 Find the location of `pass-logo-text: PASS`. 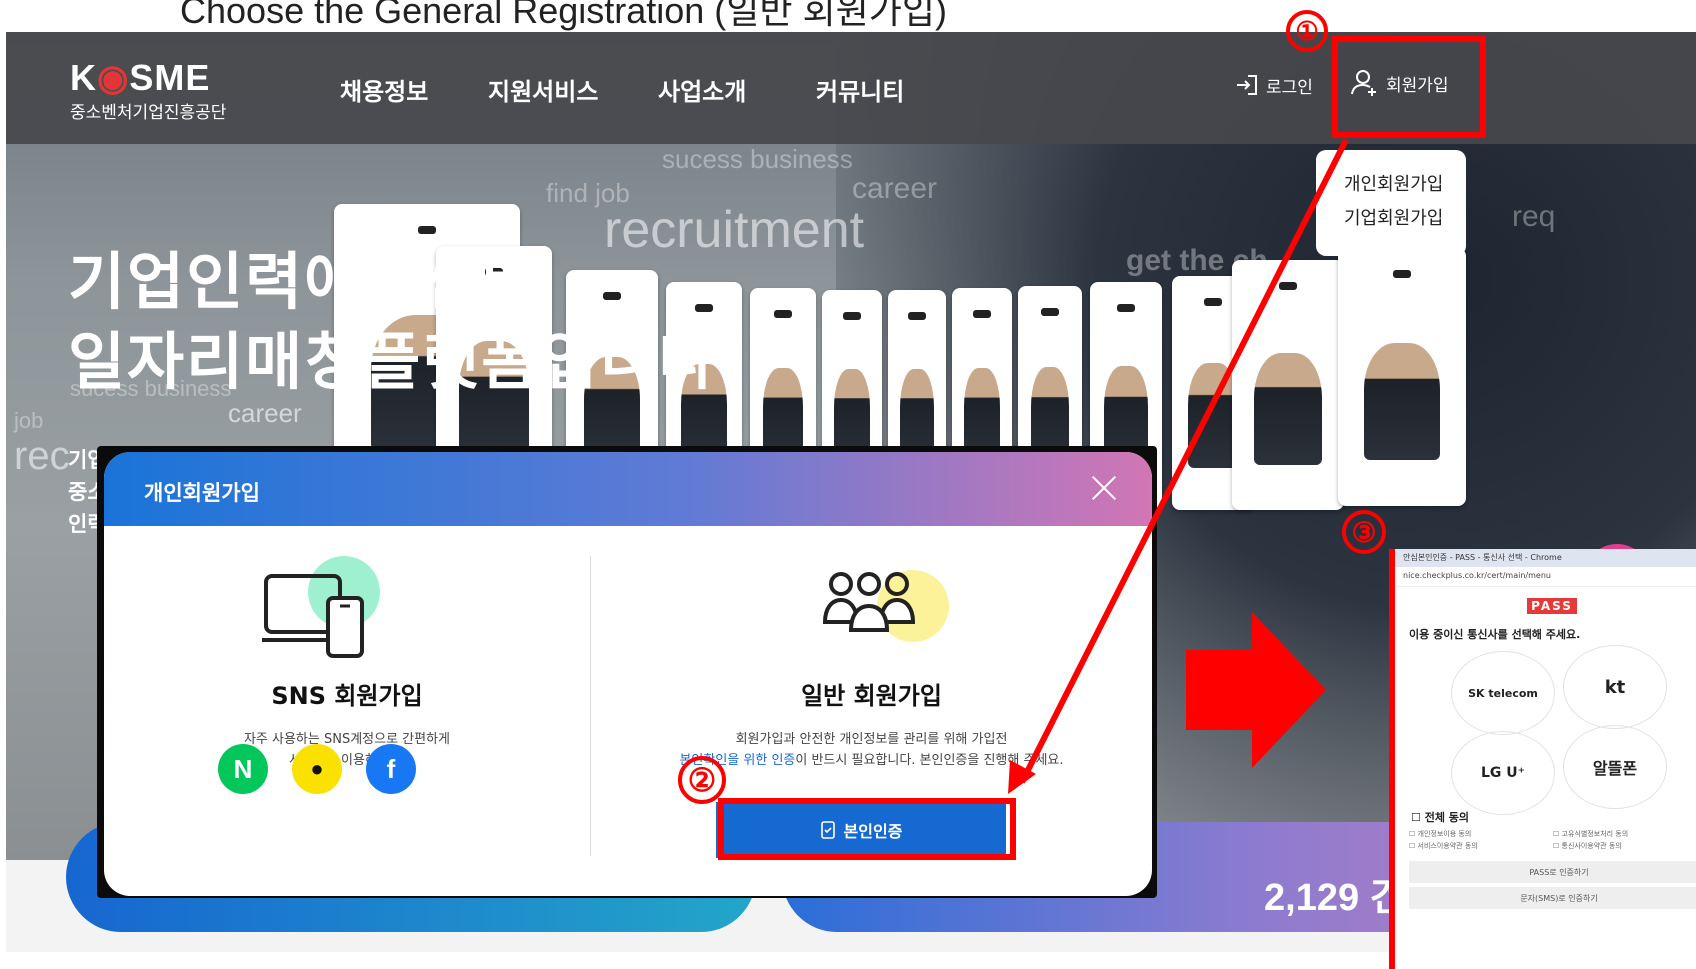

pass-logo-text: PASS is located at coordinates (1552, 606).